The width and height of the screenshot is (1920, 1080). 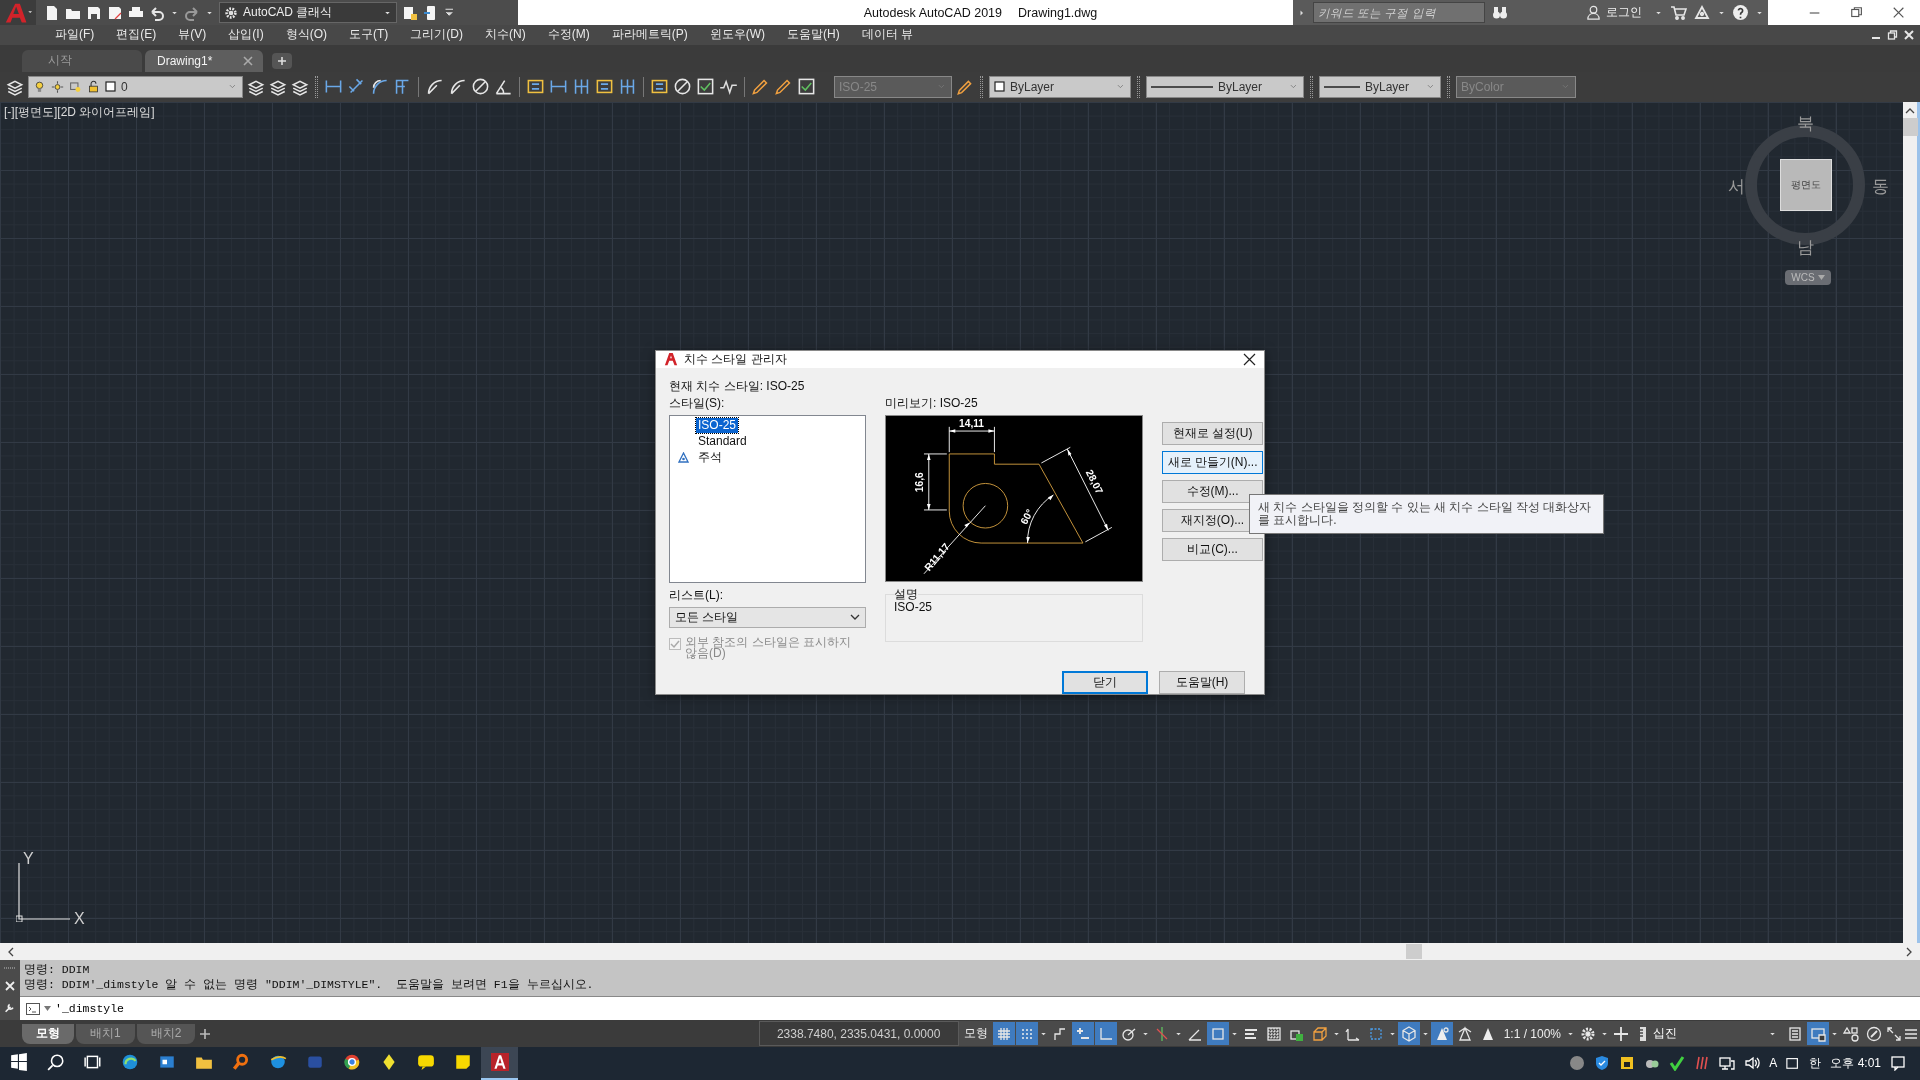 What do you see at coordinates (10, 967) in the screenshot?
I see `grip-icon` at bounding box center [10, 967].